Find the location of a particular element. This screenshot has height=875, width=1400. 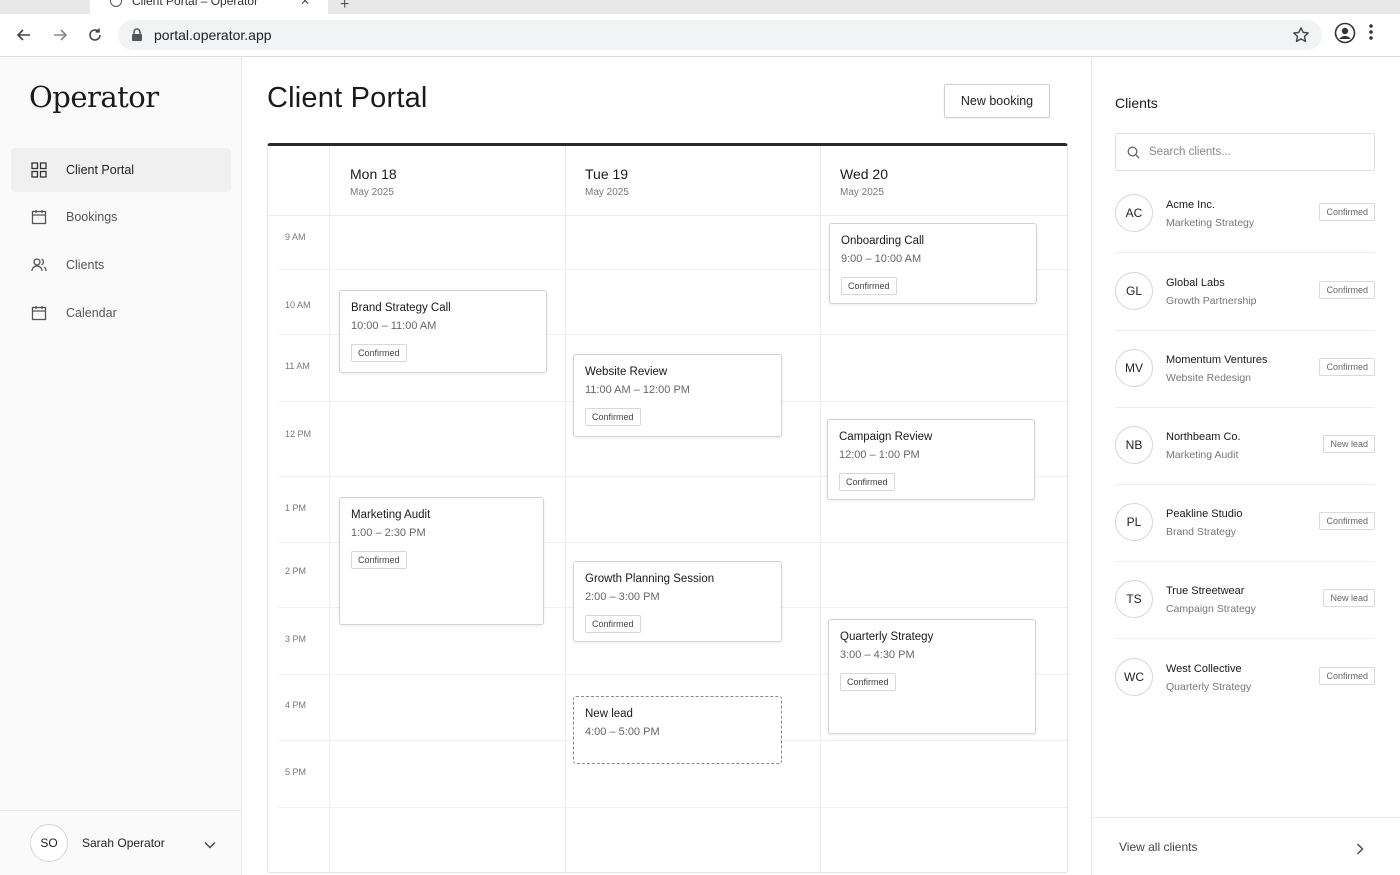

day-header-tue: Tue 19 May 2025 is located at coordinates (607, 182).